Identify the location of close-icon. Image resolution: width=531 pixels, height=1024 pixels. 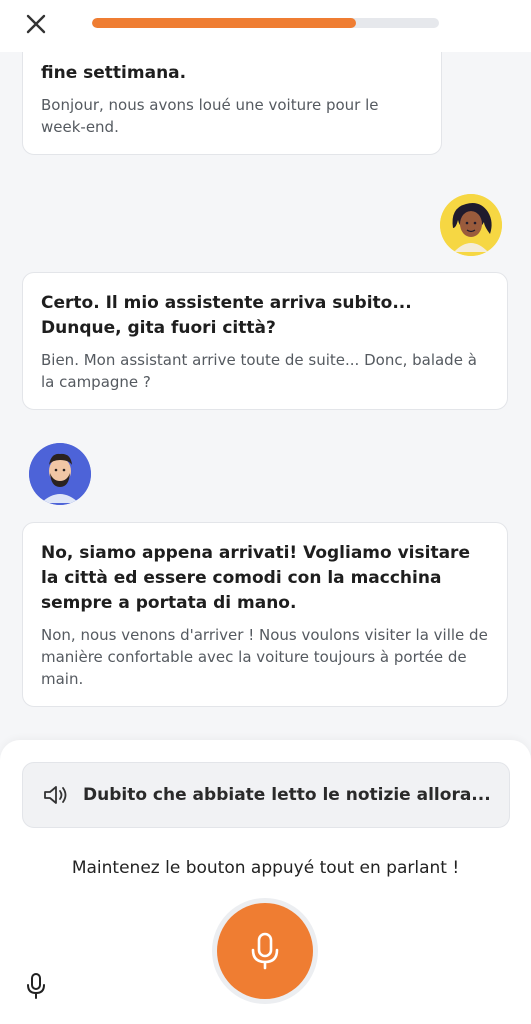
(36, 24).